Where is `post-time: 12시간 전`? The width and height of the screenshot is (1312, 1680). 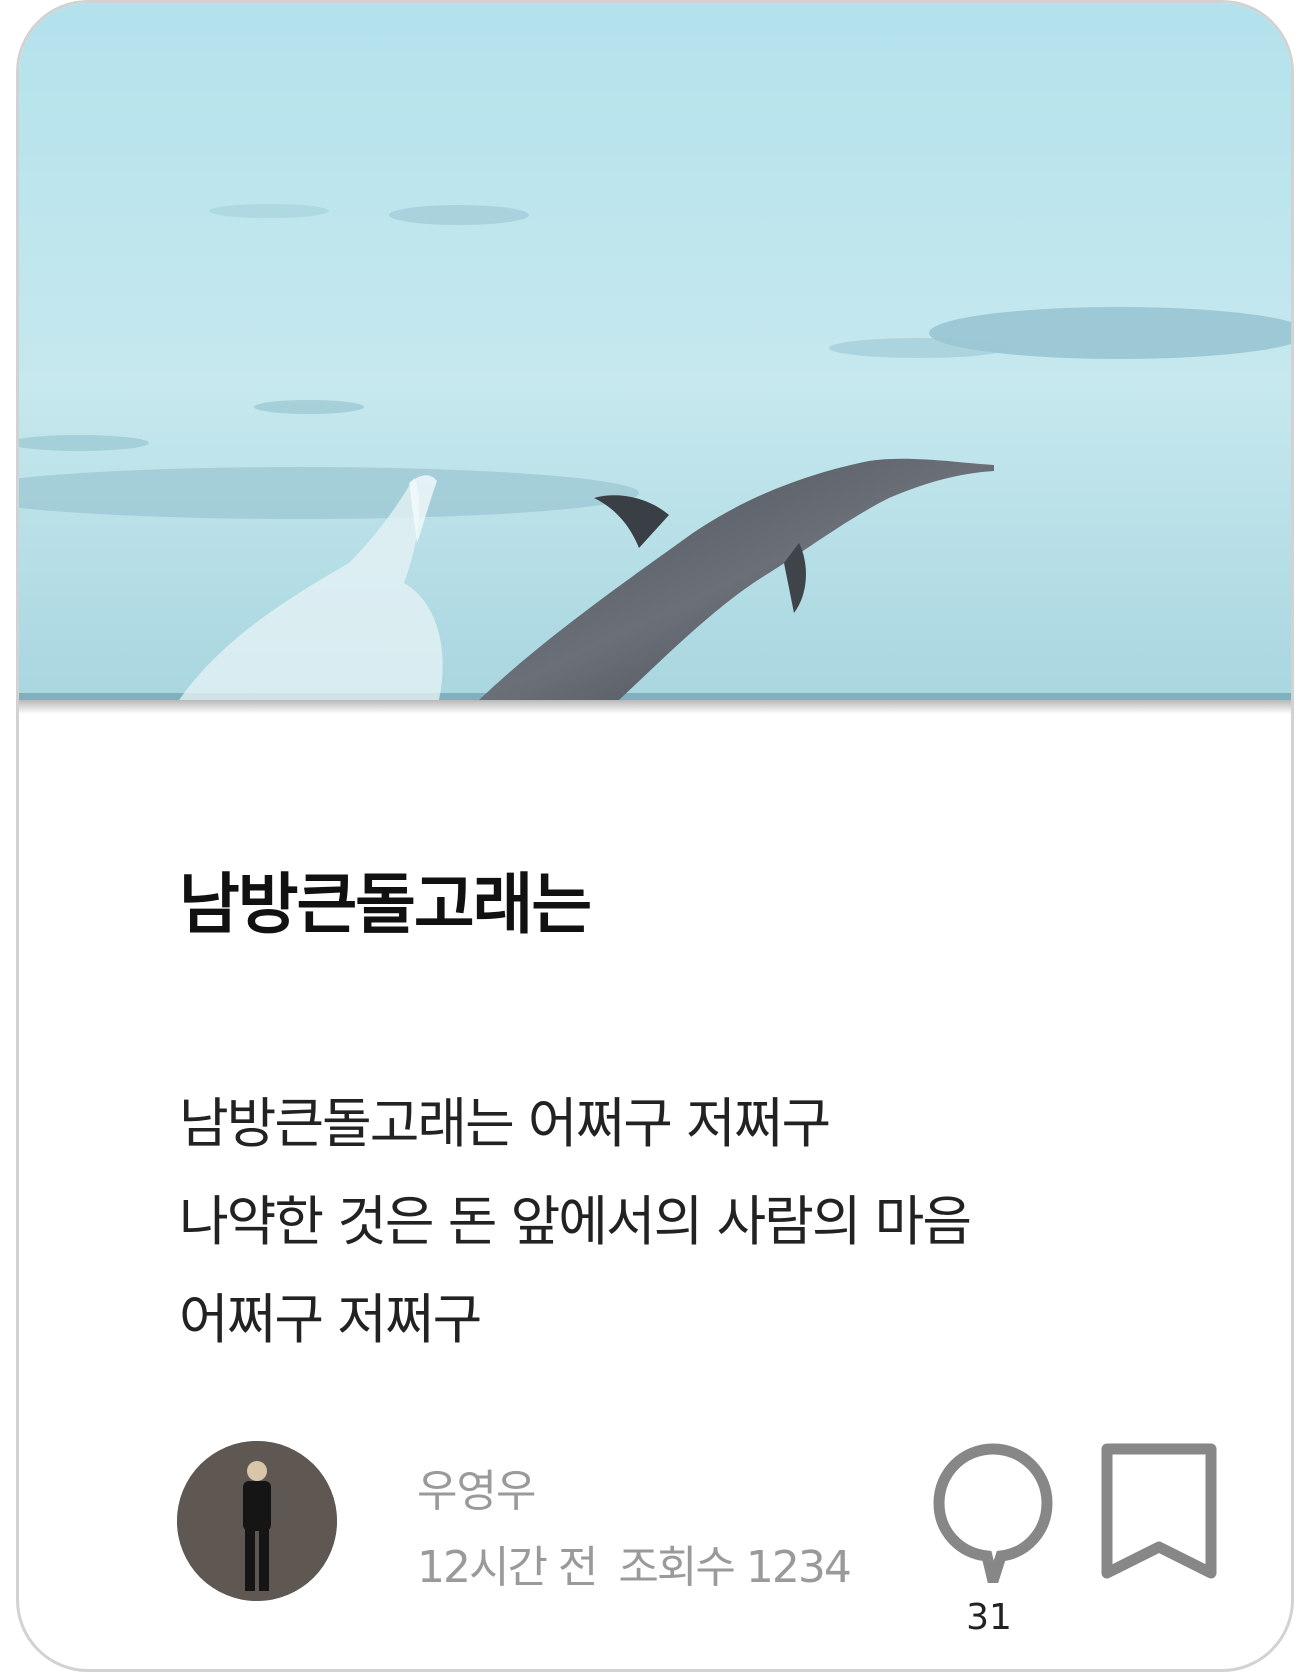
post-time: 12시간 전 is located at coordinates (507, 1567).